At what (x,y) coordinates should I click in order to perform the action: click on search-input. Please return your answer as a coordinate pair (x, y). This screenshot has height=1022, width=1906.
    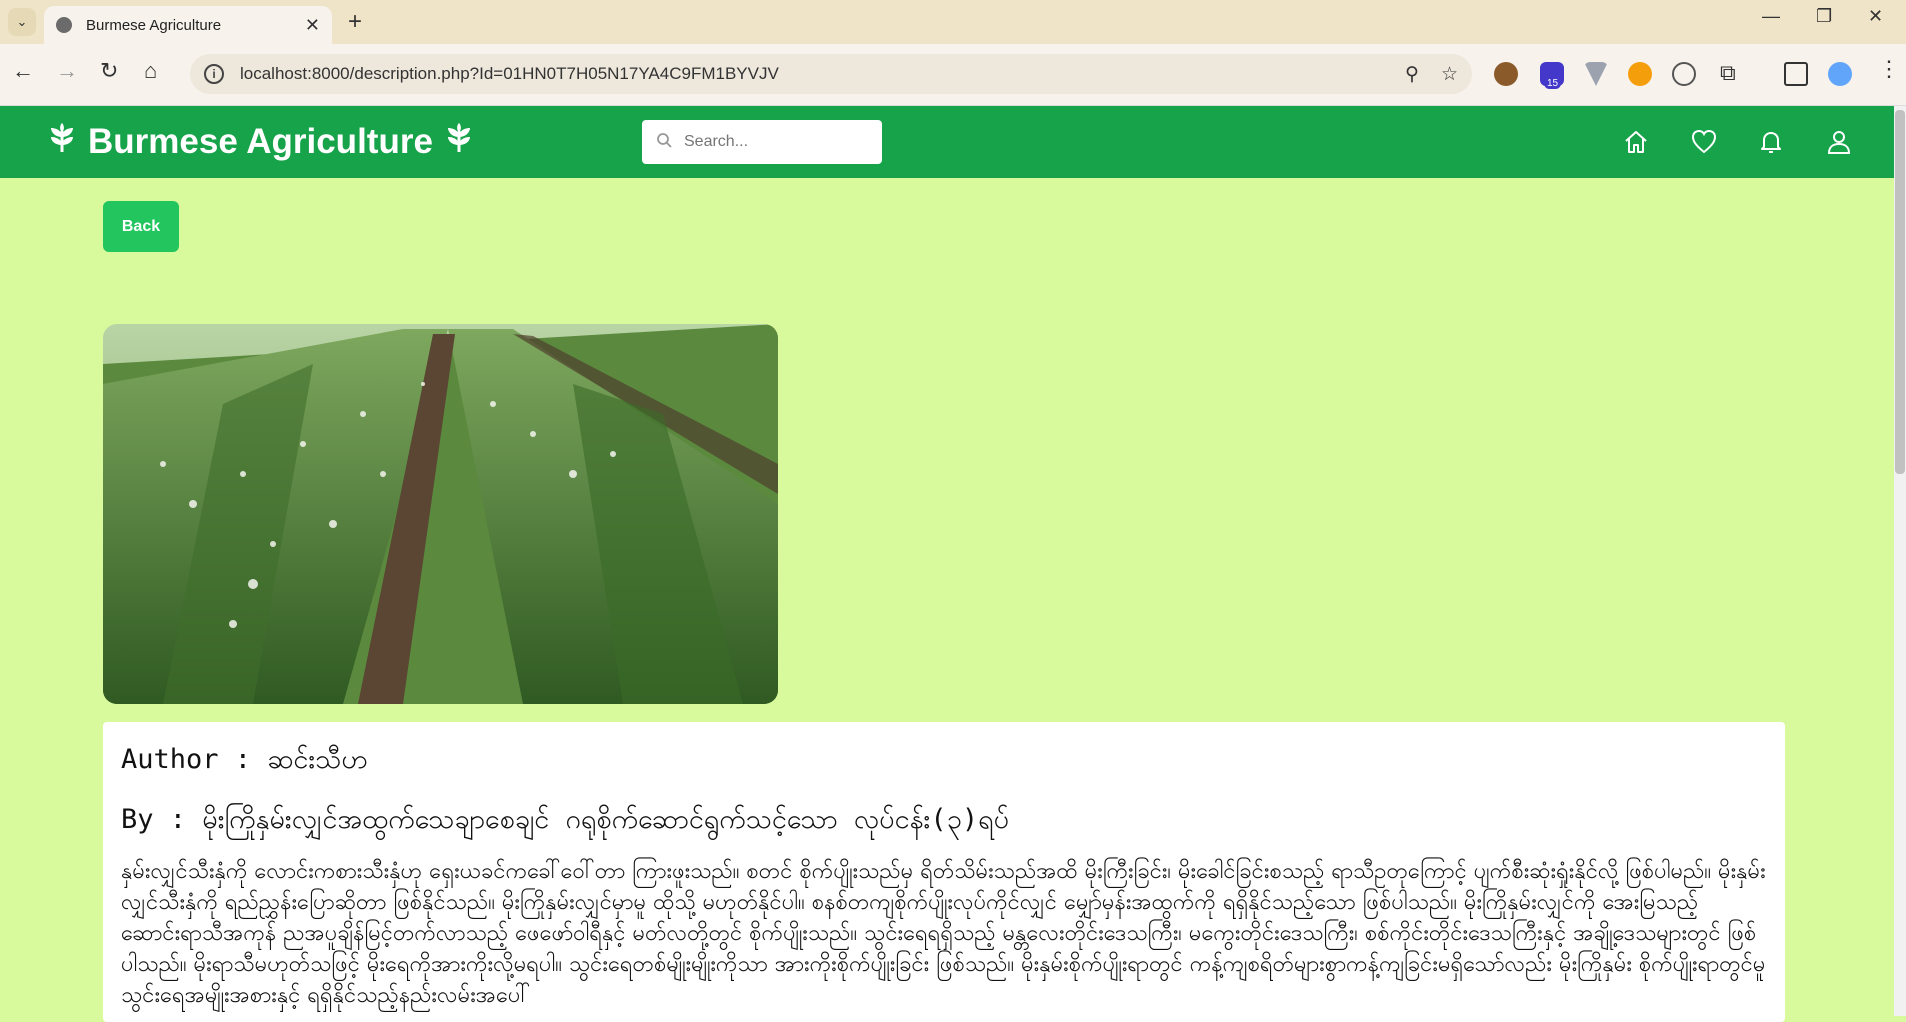
    Looking at the image, I should click on (772, 142).